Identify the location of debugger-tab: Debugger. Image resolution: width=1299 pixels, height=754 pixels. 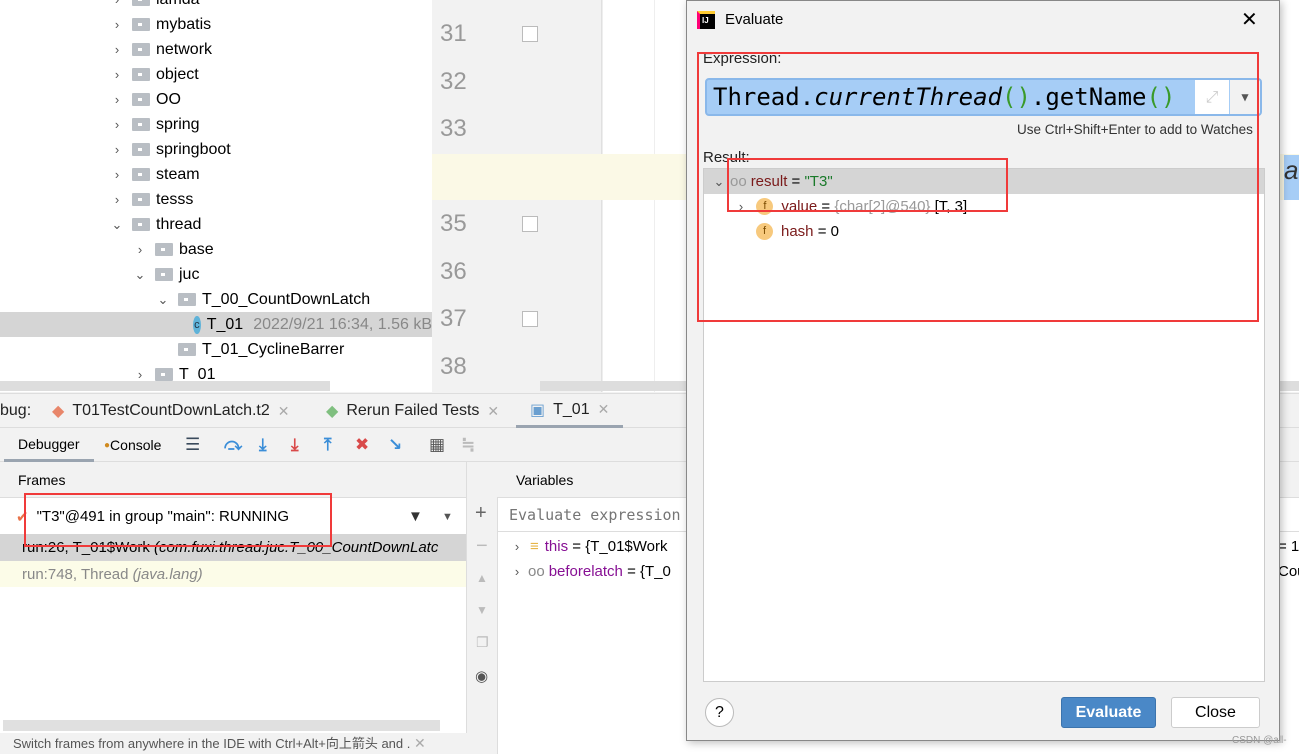
(49, 445).